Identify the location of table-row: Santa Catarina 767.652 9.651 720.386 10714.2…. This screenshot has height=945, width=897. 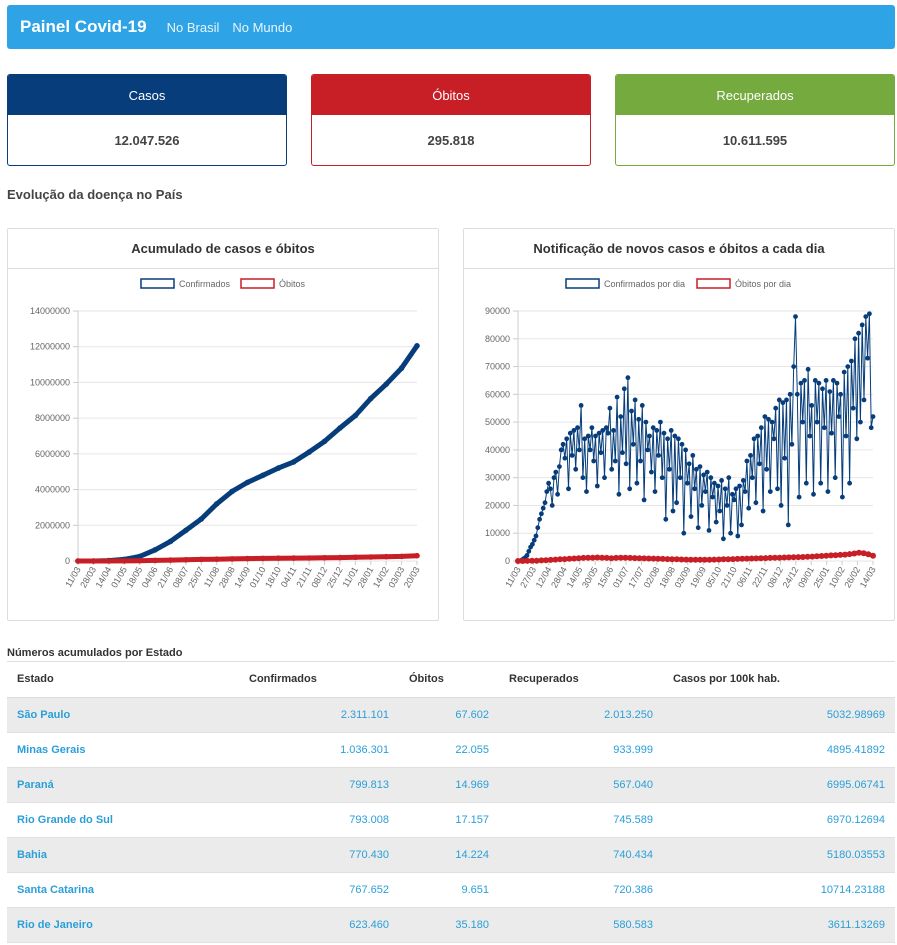
(451, 890).